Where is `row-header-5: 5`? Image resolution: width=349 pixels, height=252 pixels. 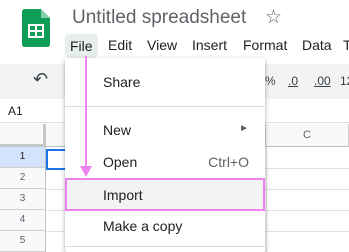
row-header-5: 5 is located at coordinates (23, 241).